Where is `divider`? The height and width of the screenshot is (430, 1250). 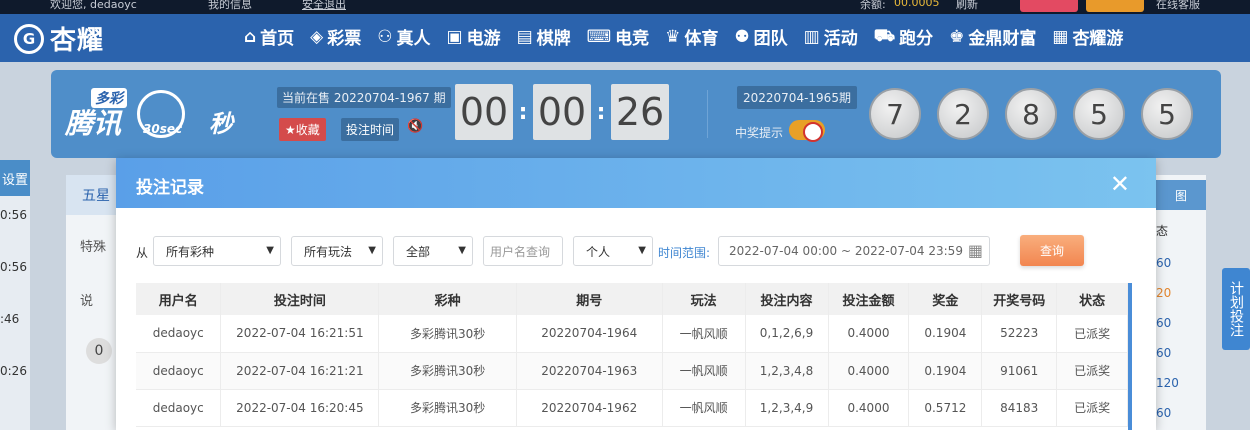
divider is located at coordinates (707, 114).